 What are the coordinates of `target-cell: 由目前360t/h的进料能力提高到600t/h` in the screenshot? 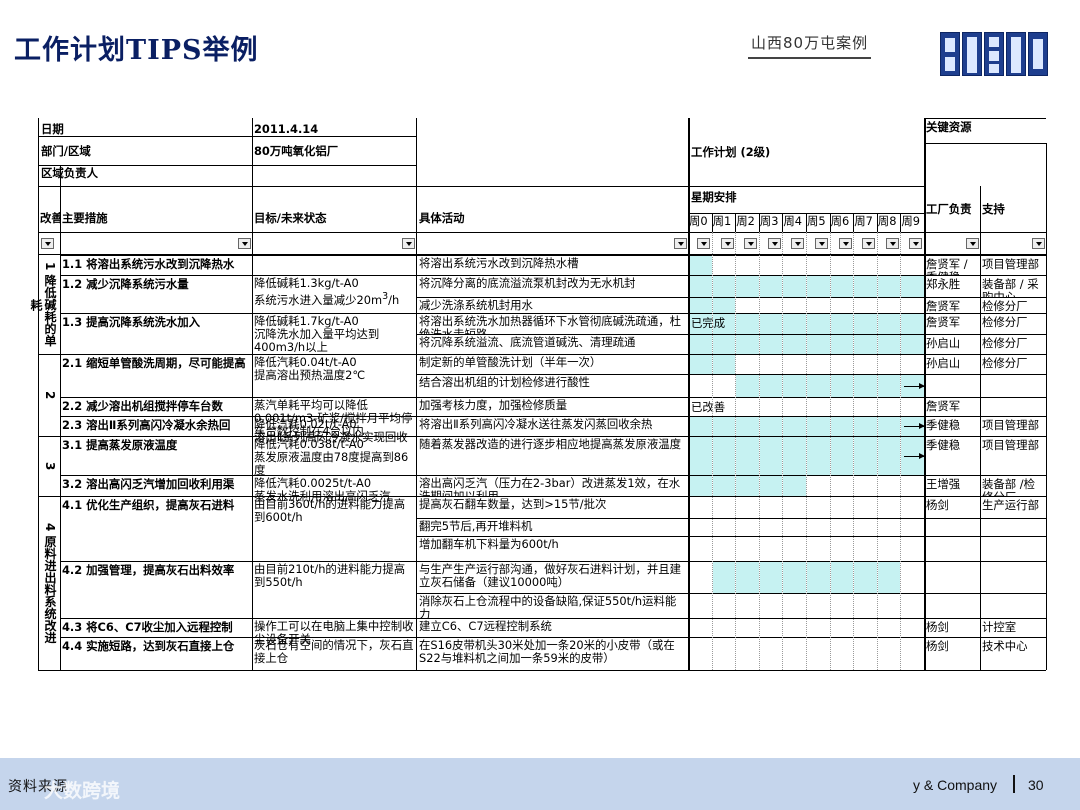 It's located at (330, 511).